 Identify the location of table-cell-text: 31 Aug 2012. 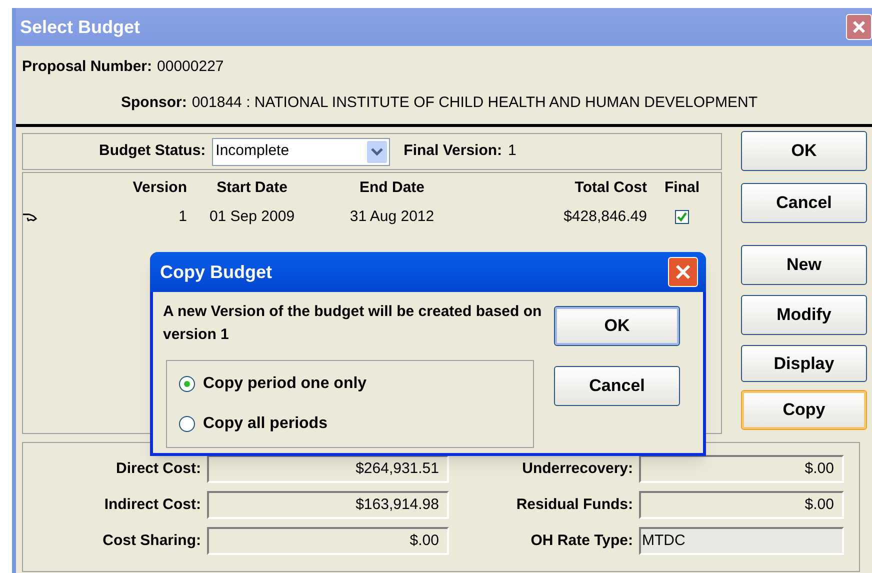
(392, 216).